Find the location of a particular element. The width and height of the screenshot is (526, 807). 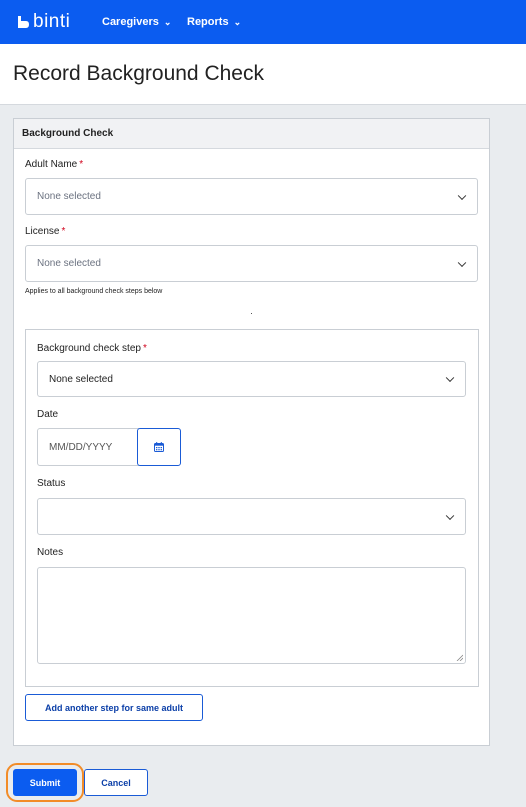

add-step-button: Add another step for same adult is located at coordinates (114, 707).